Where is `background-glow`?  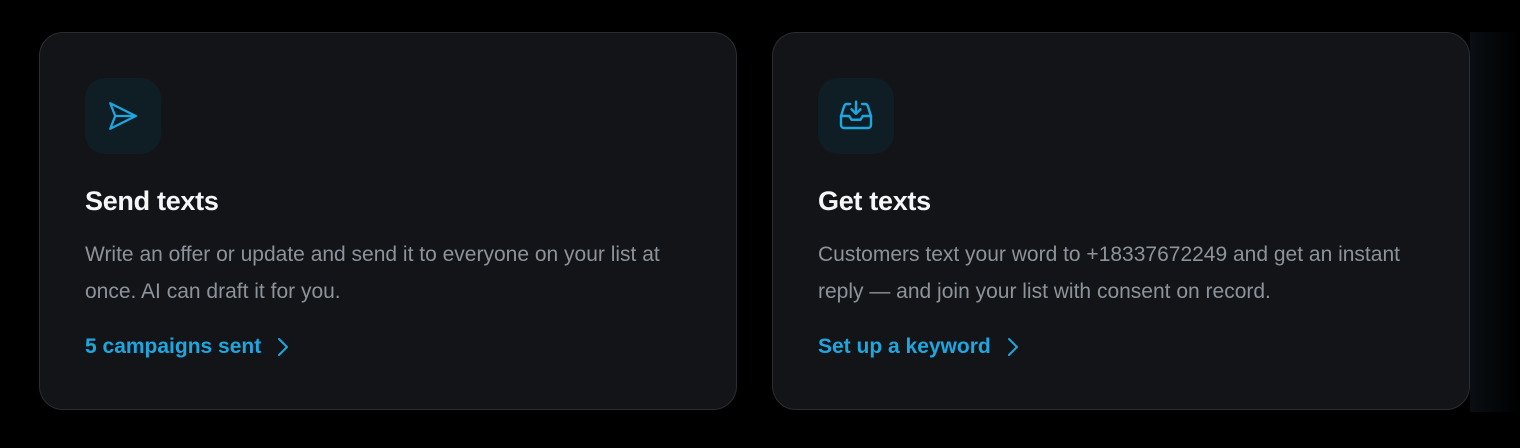 background-glow is located at coordinates (1495, 222).